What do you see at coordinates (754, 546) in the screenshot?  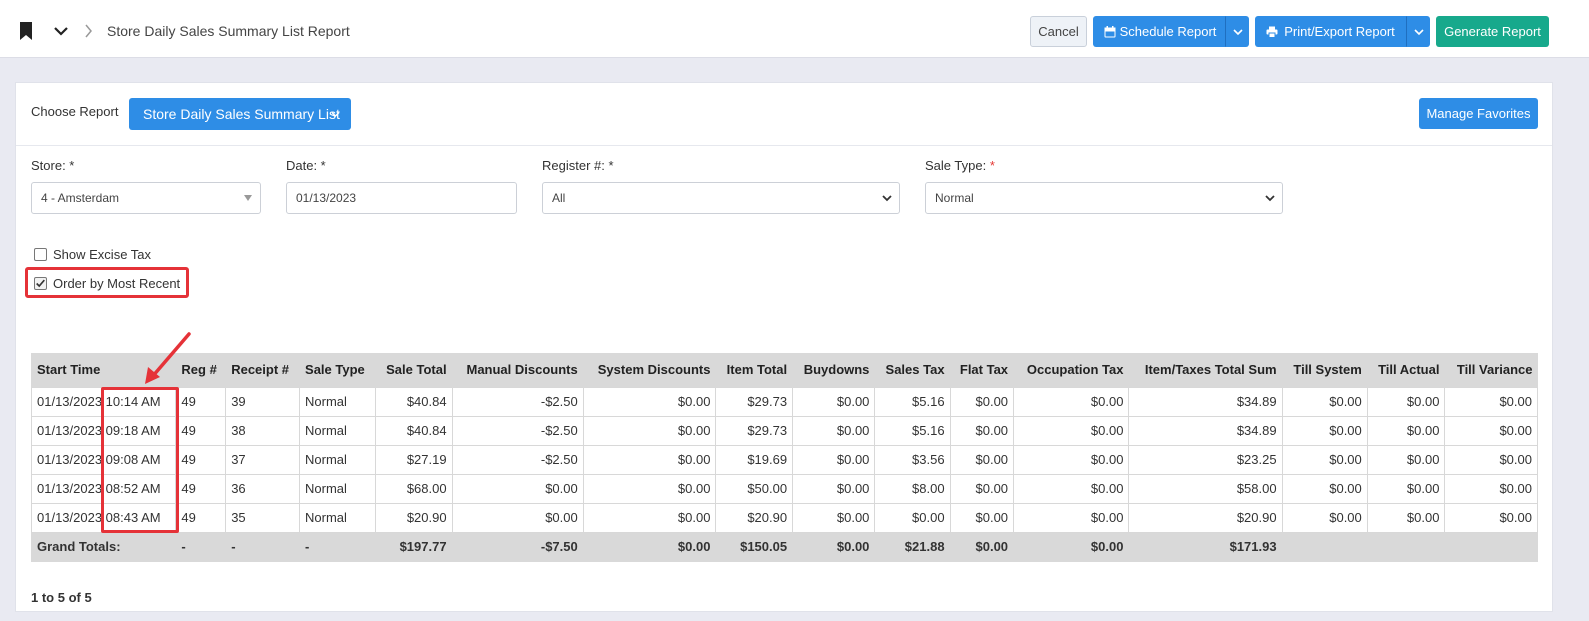 I see `total-cell: $150.05` at bounding box center [754, 546].